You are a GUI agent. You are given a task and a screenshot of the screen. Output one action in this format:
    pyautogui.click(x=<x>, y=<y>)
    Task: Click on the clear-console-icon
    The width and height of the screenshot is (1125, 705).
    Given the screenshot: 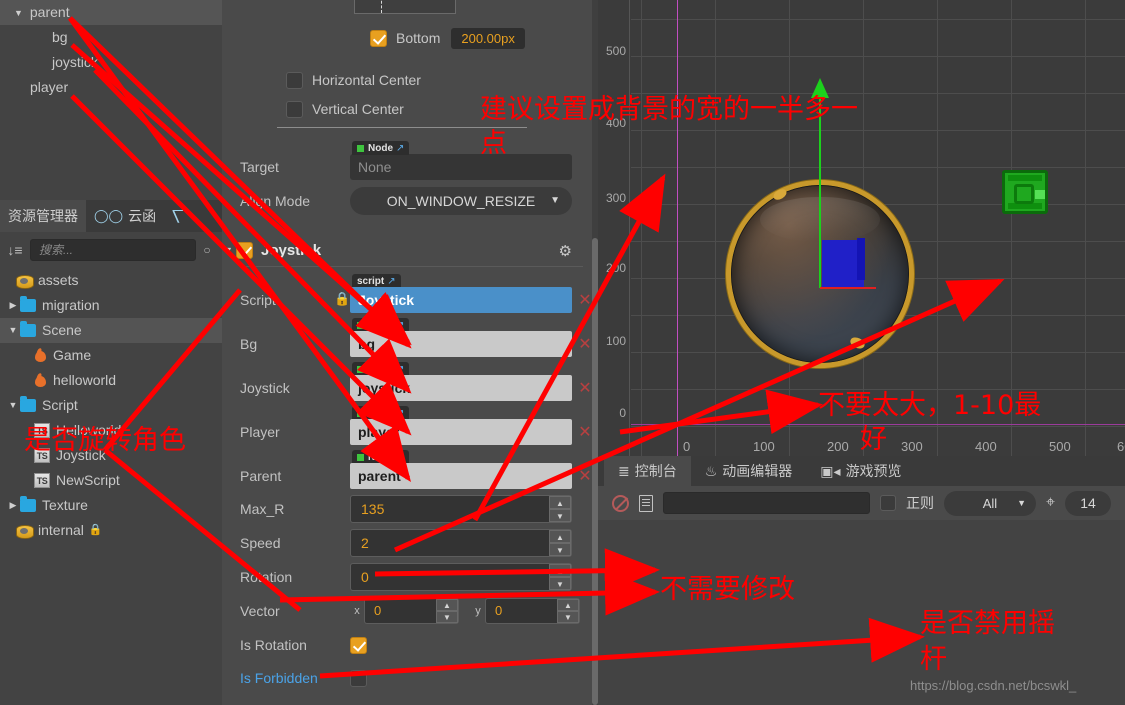 What is the action you would take?
    pyautogui.click(x=620, y=503)
    